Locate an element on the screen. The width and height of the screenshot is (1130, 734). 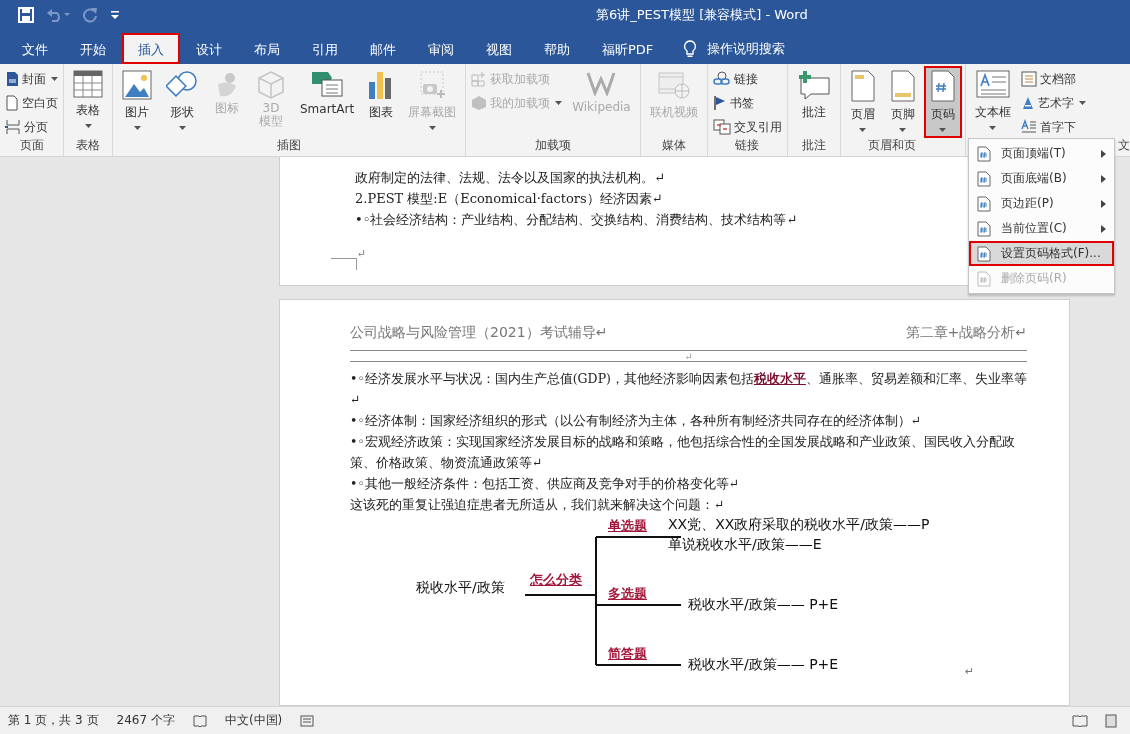
addin-icon is located at coordinates (479, 103).